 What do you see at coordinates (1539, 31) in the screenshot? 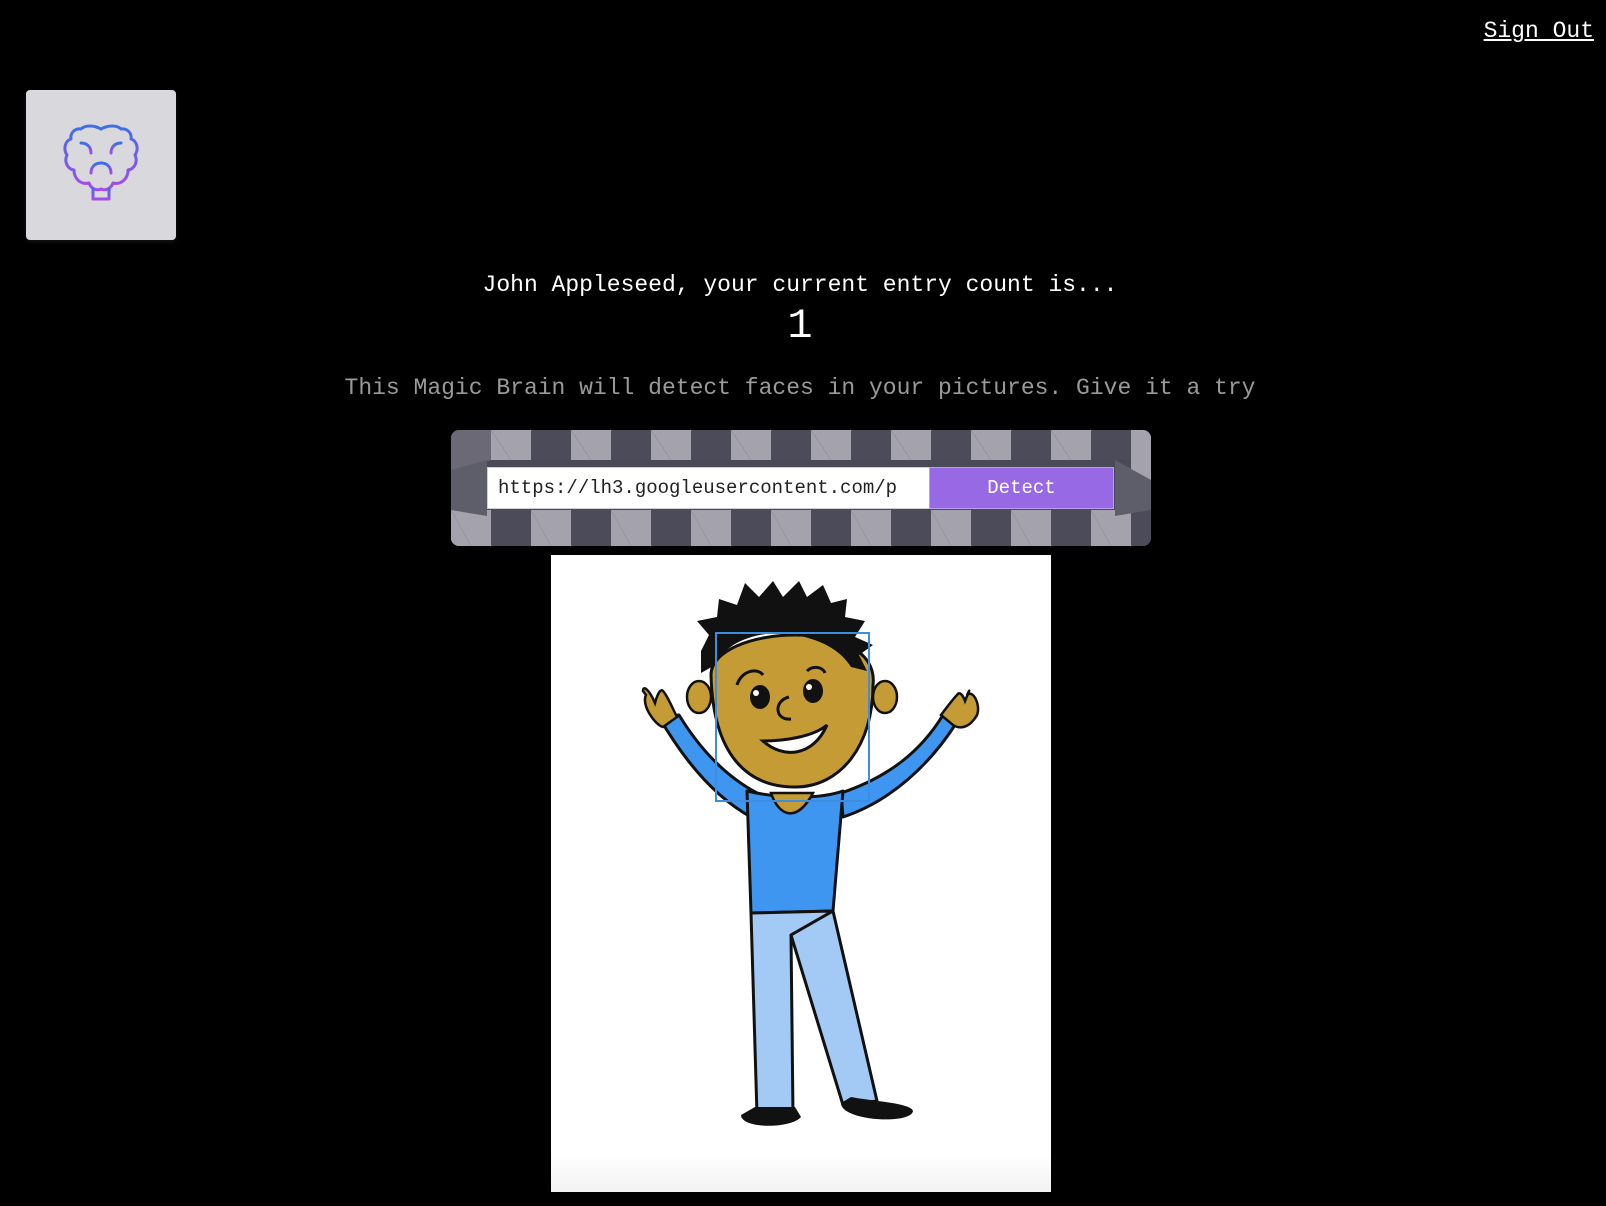
I see `sign-out-link: Sign Out` at bounding box center [1539, 31].